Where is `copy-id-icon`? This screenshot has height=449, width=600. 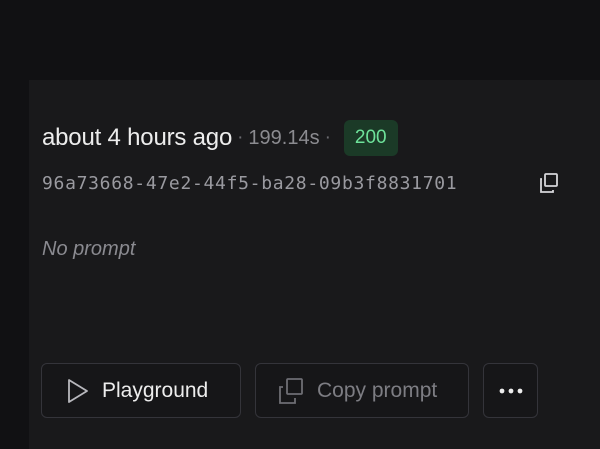
copy-id-icon is located at coordinates (549, 183).